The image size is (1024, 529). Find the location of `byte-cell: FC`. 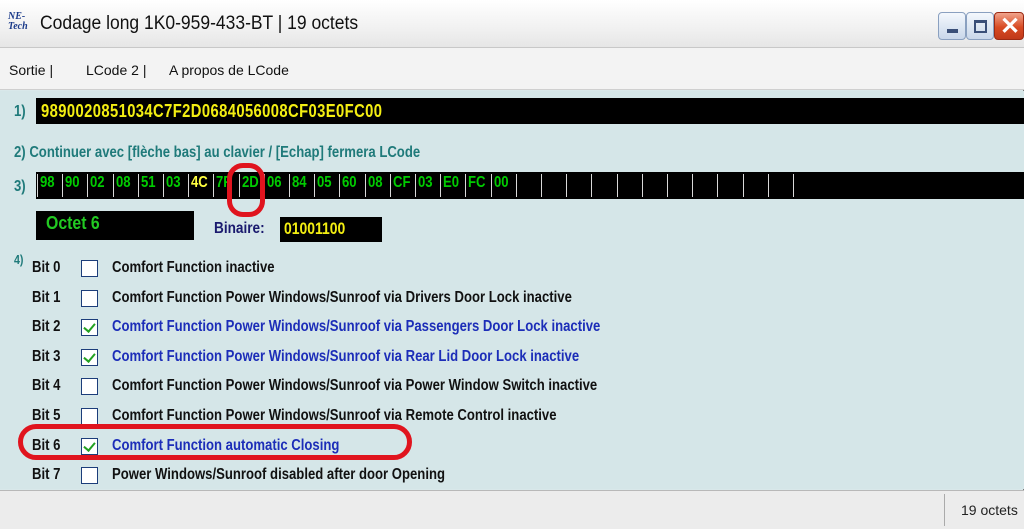

byte-cell: FC is located at coordinates (477, 185).